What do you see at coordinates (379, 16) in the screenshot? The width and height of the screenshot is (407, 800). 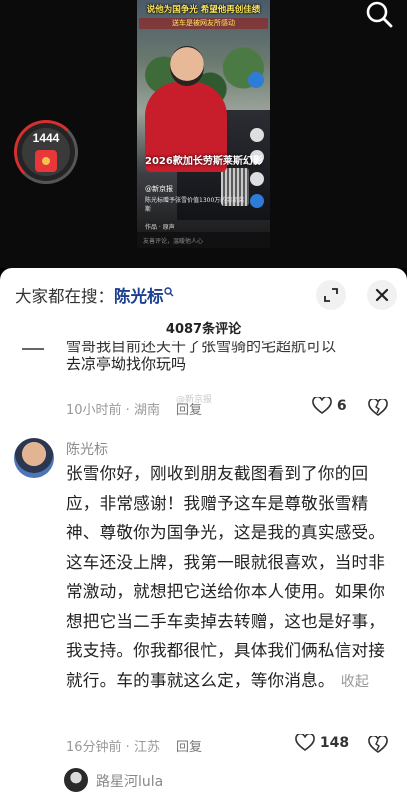 I see `search-icon` at bounding box center [379, 16].